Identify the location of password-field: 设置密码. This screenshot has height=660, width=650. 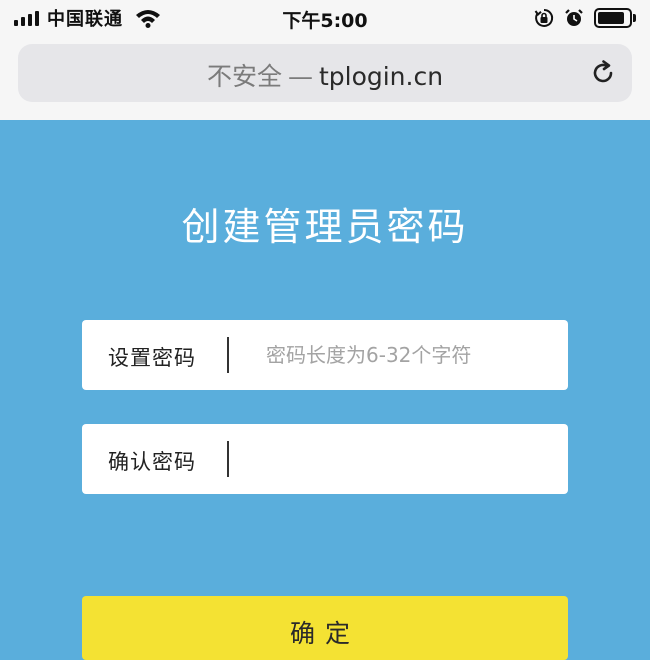
(325, 355).